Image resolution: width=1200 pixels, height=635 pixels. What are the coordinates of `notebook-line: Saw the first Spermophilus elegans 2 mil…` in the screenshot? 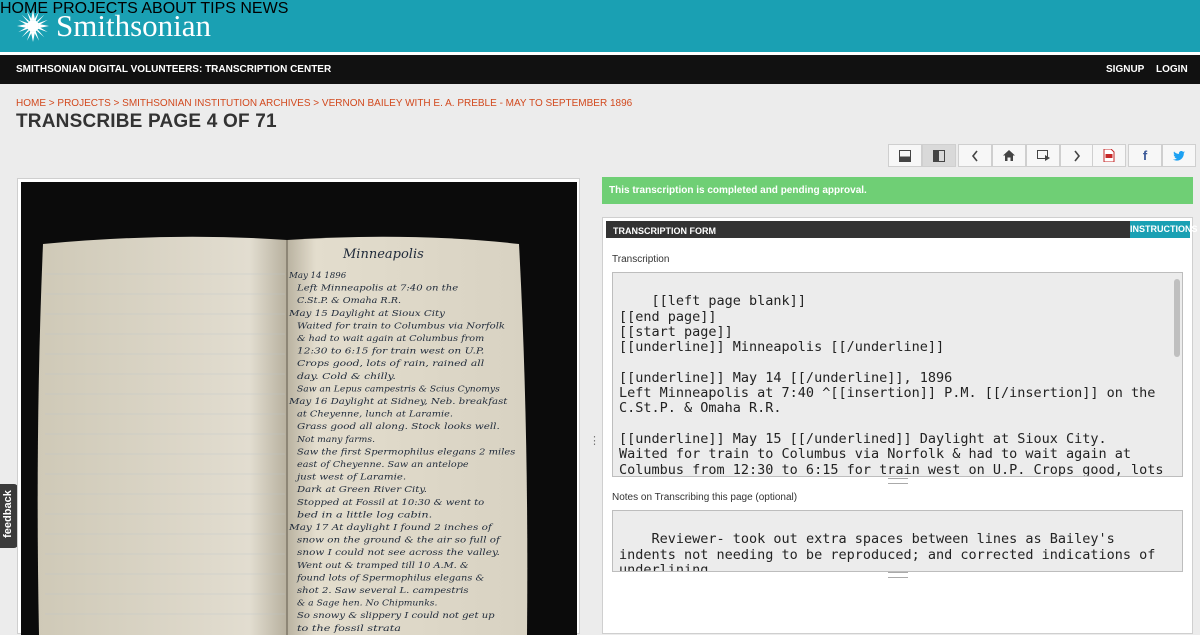 It's located at (406, 452).